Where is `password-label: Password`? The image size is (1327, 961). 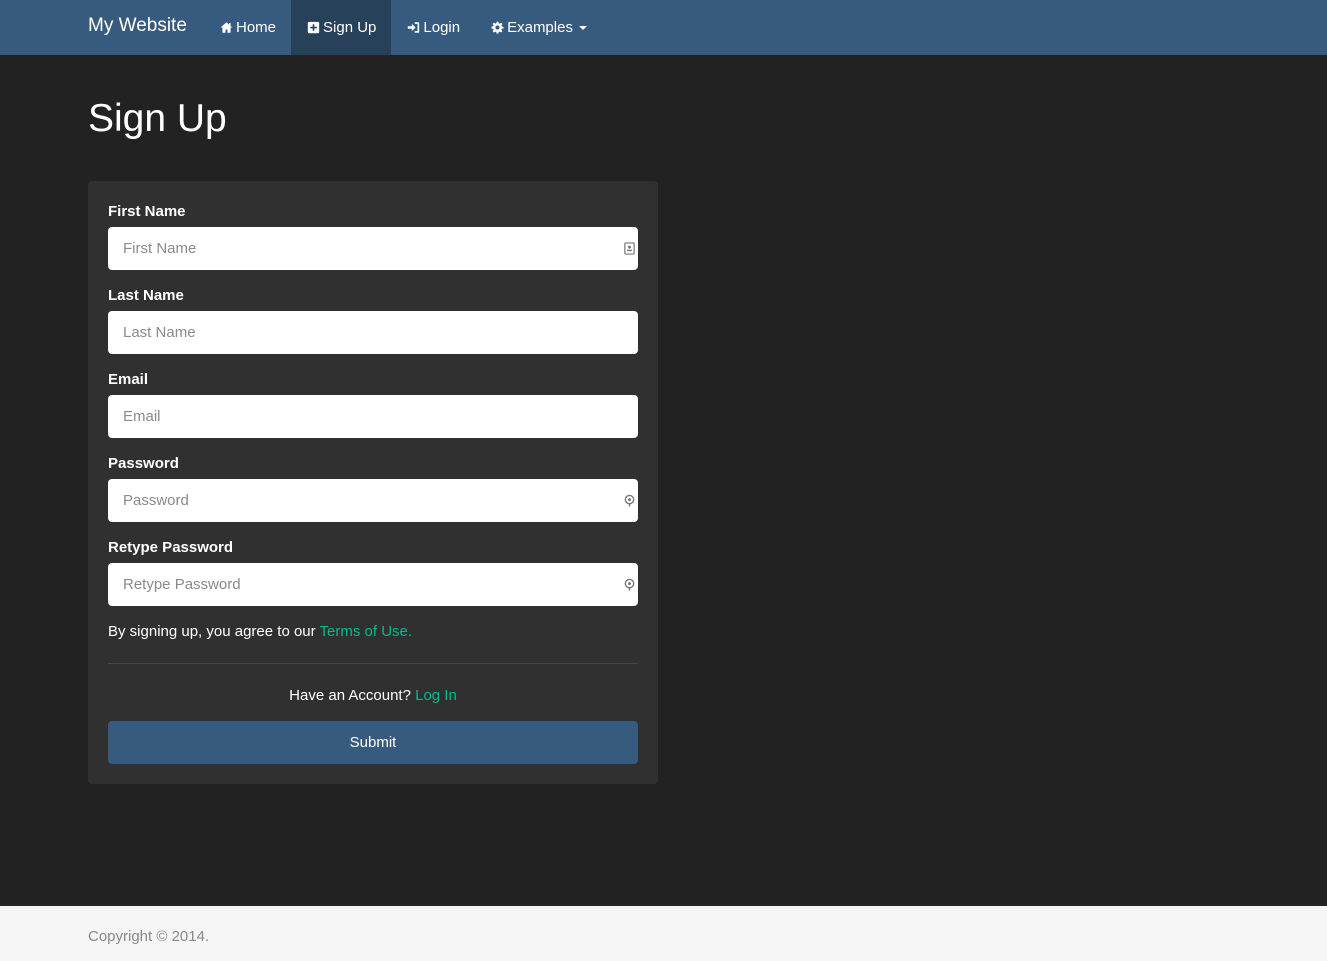
password-label: Password is located at coordinates (143, 463).